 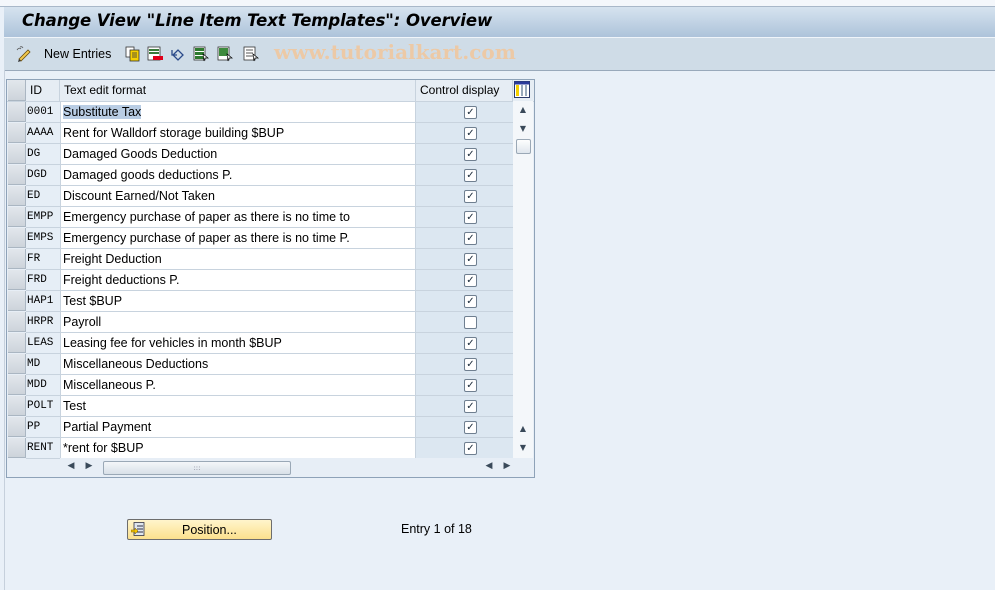 What do you see at coordinates (251, 54) in the screenshot?
I see `deselect-all-button` at bounding box center [251, 54].